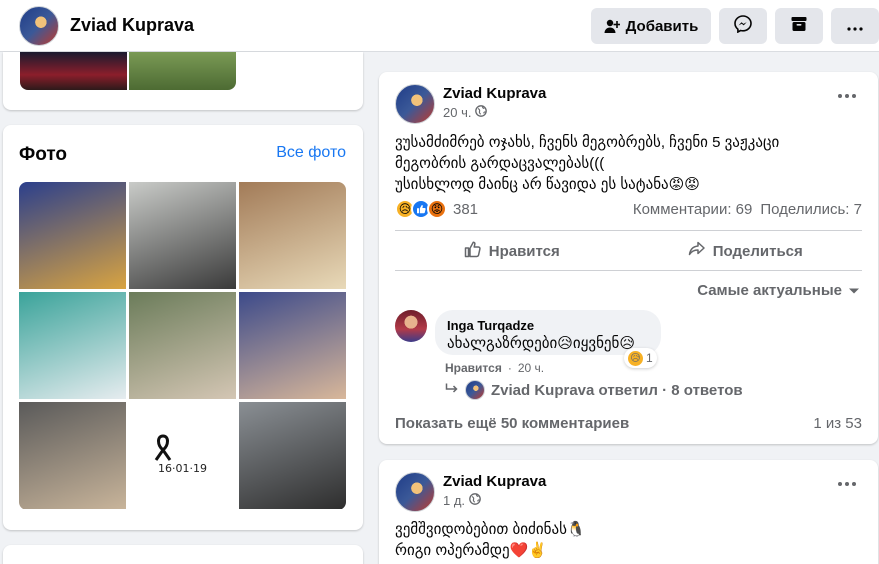  I want to click on reply-arrow-icon, so click(452, 390).